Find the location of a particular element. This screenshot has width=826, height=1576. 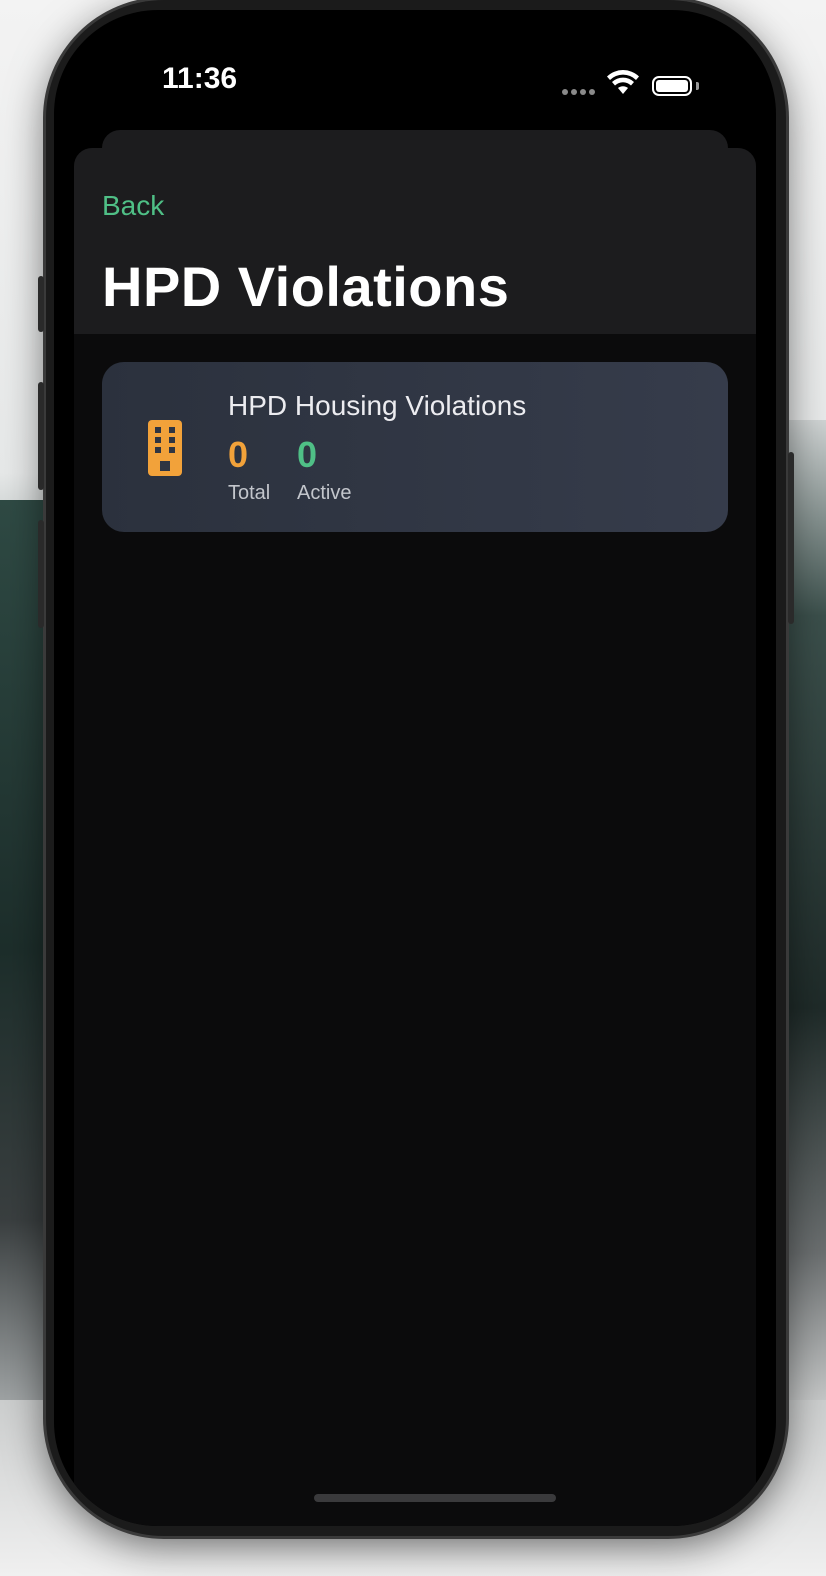

stat-active-label: Active is located at coordinates (324, 493).